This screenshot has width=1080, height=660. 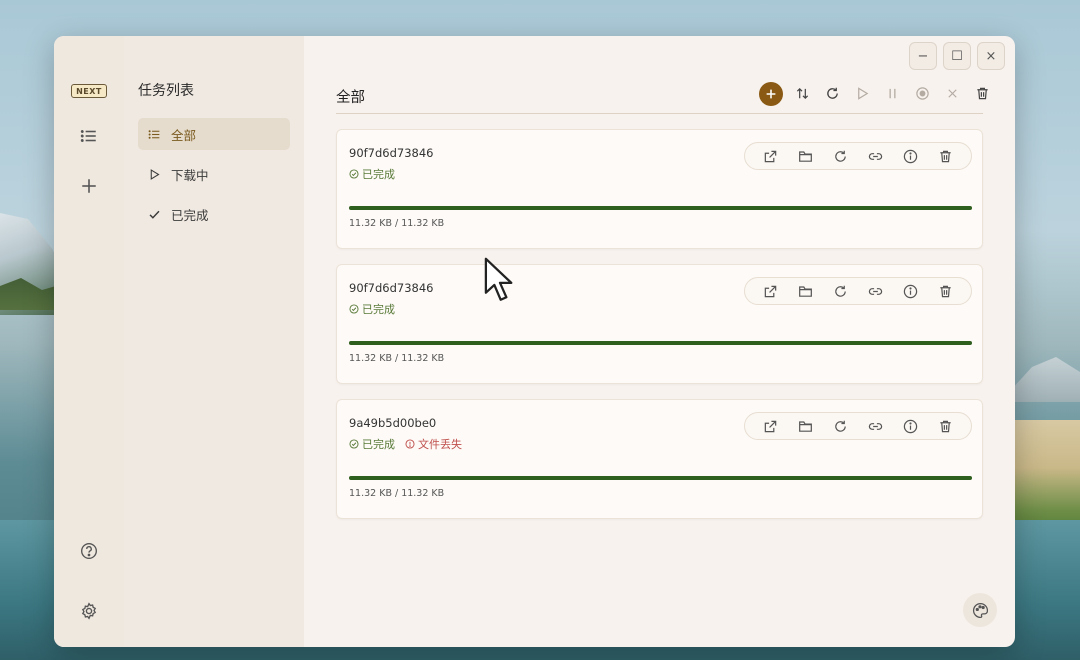 What do you see at coordinates (166, 91) in the screenshot?
I see `sidebar-title: 任务列表` at bounding box center [166, 91].